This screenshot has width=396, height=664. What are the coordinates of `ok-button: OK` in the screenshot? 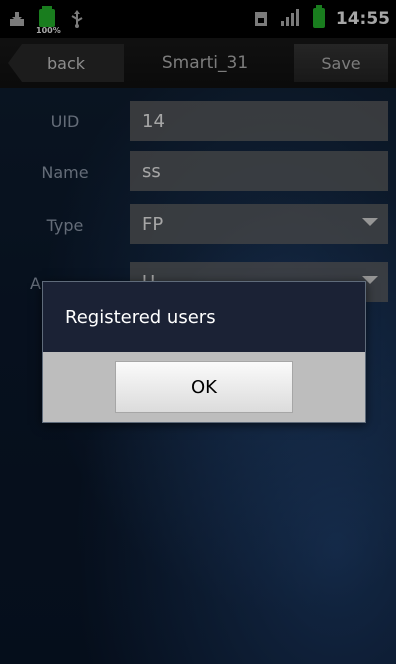 It's located at (204, 387).